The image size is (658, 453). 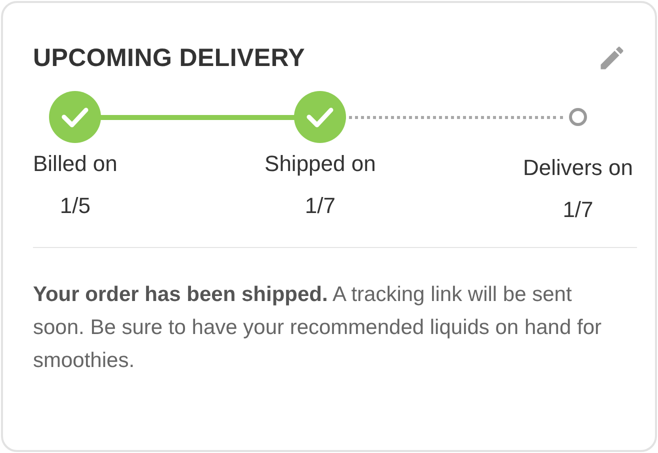 I want to click on step-date: 1/5, so click(x=75, y=206).